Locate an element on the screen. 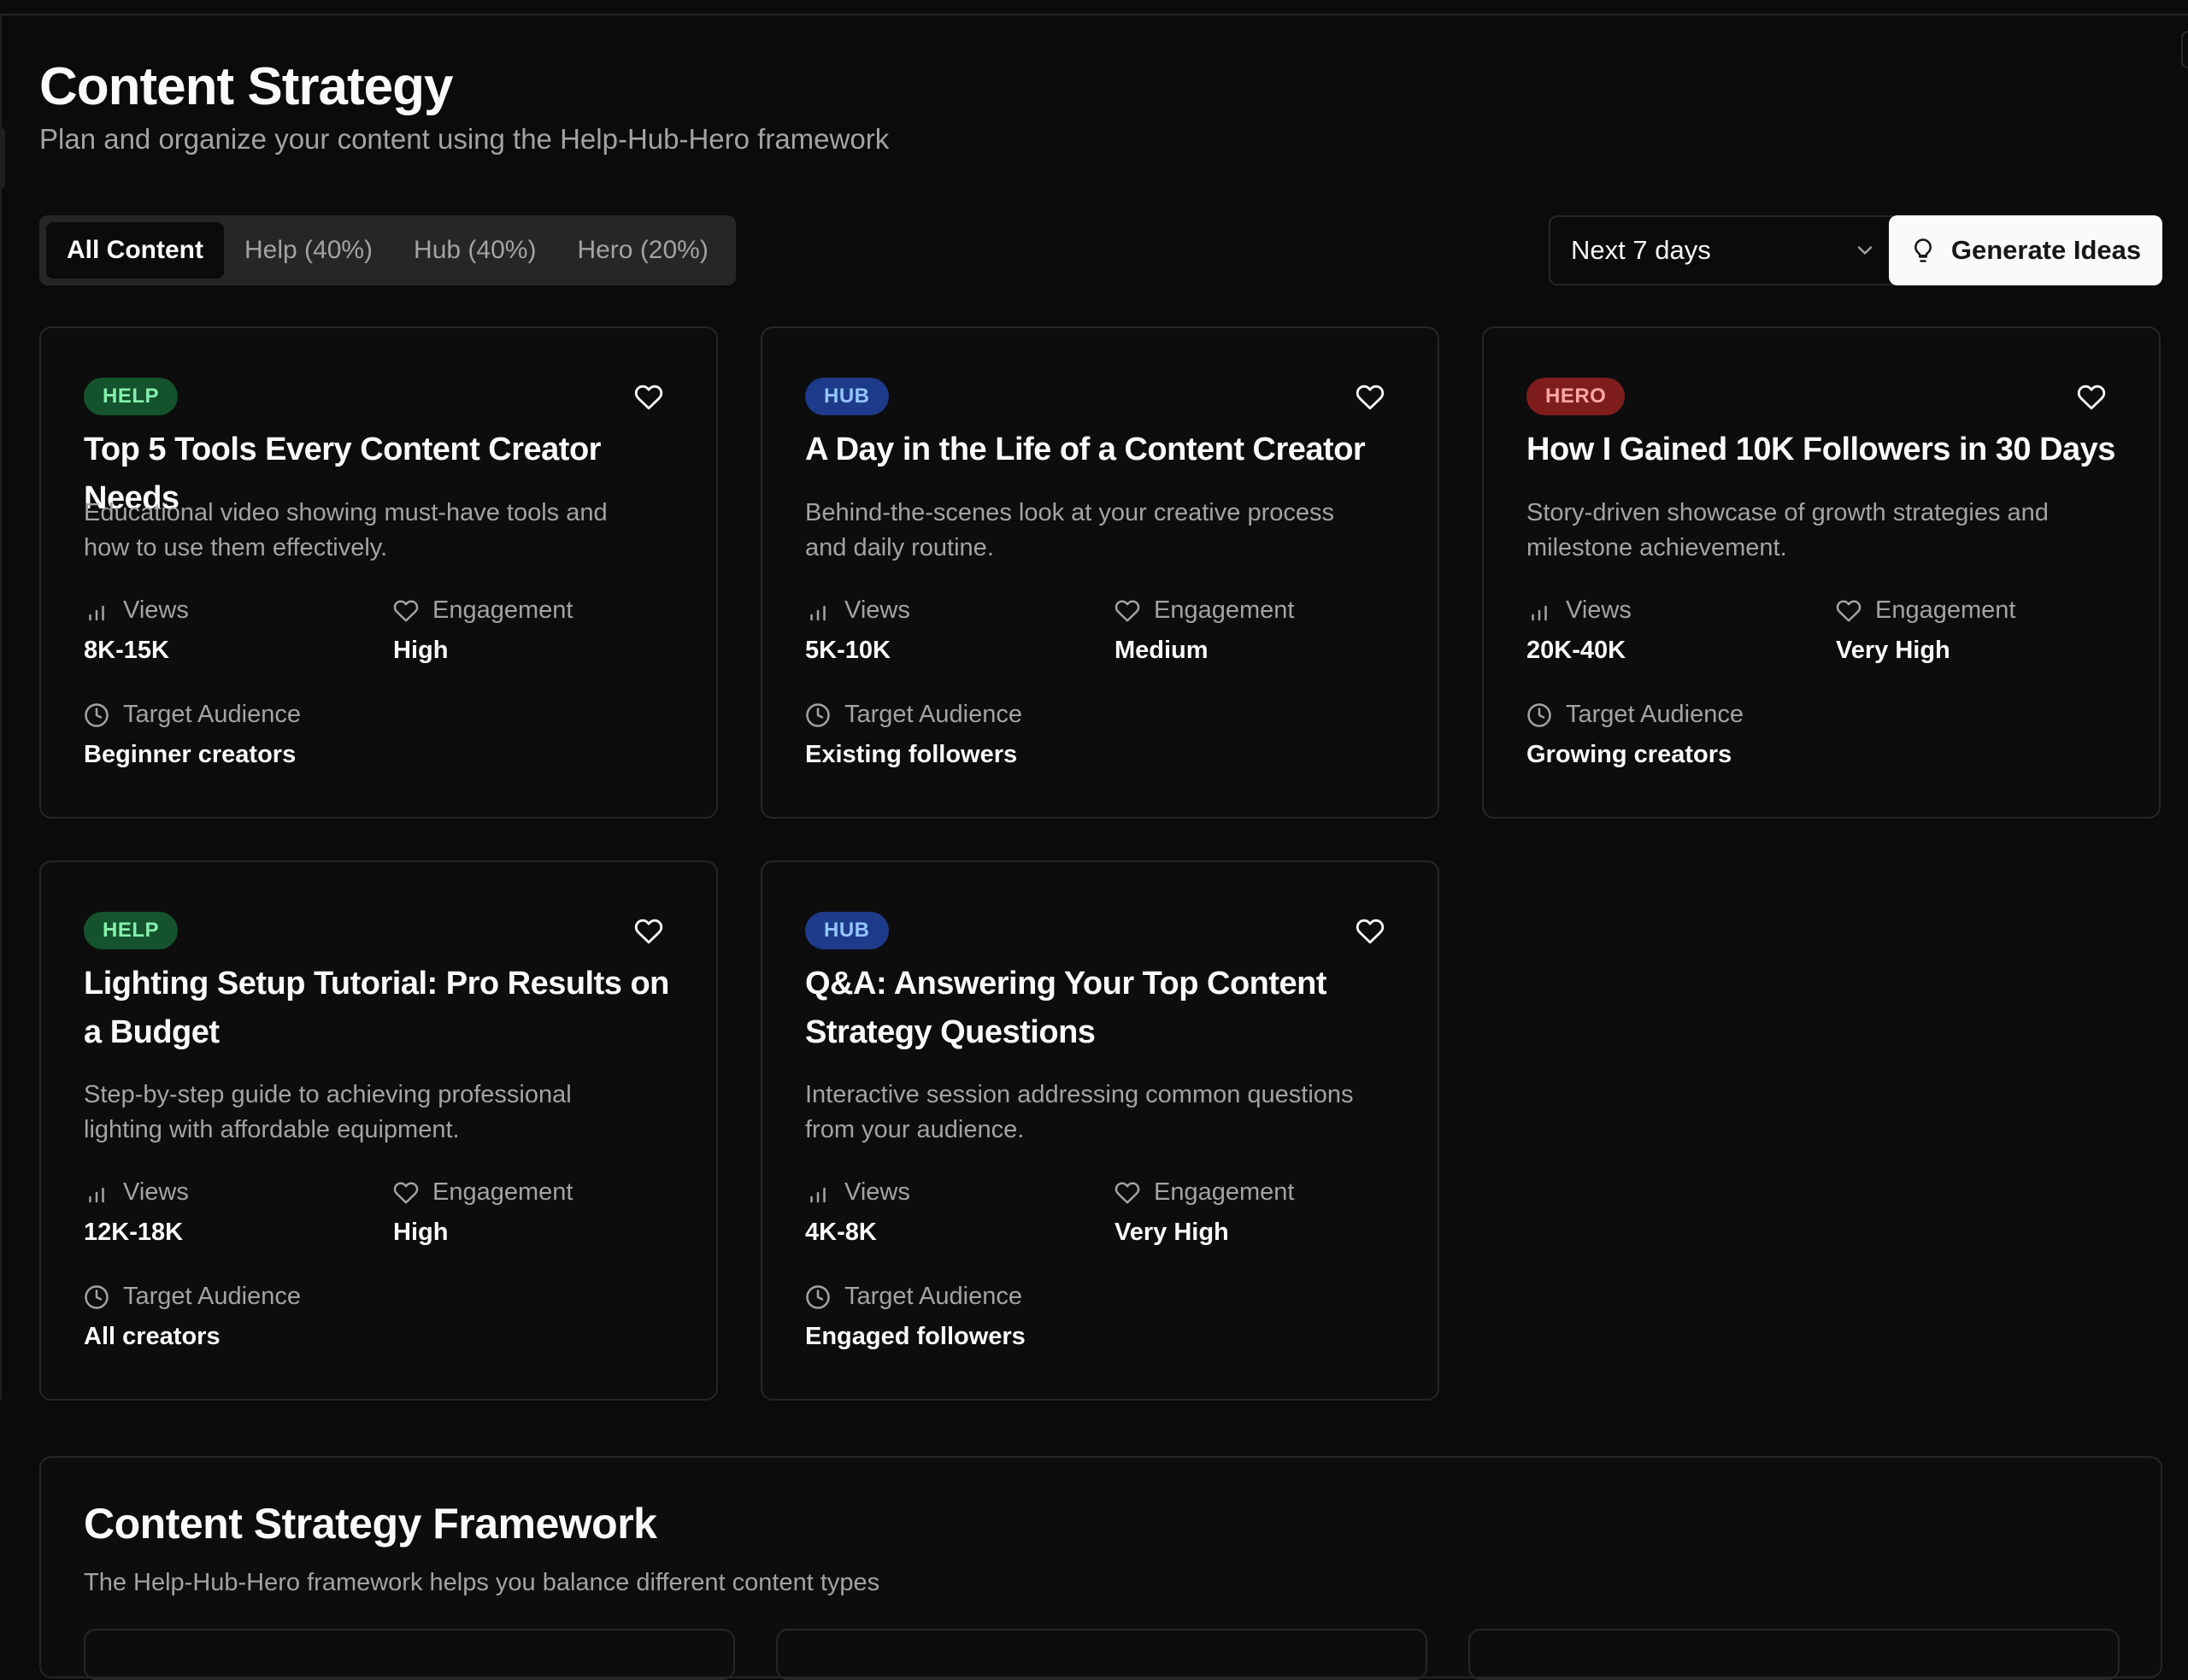 The width and height of the screenshot is (2188, 1680). views-metric: Views 12K-18K is located at coordinates (137, 1212).